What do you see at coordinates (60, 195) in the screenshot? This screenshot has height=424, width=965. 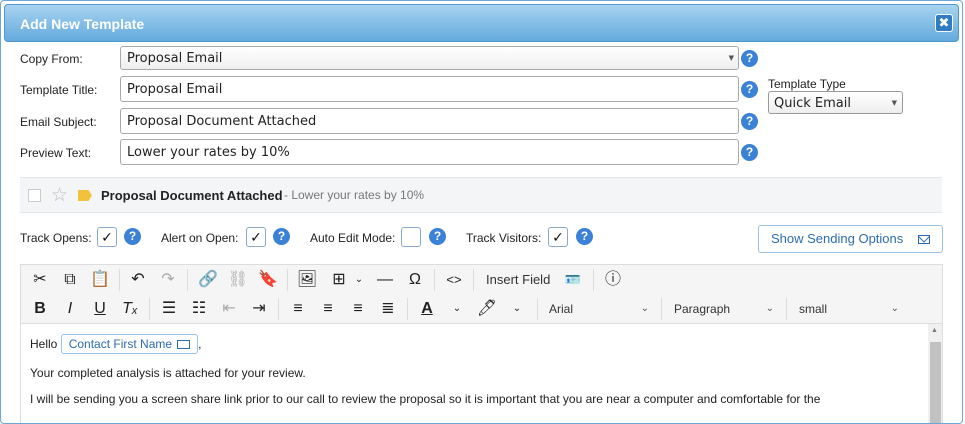 I see `star-icon: ☆` at bounding box center [60, 195].